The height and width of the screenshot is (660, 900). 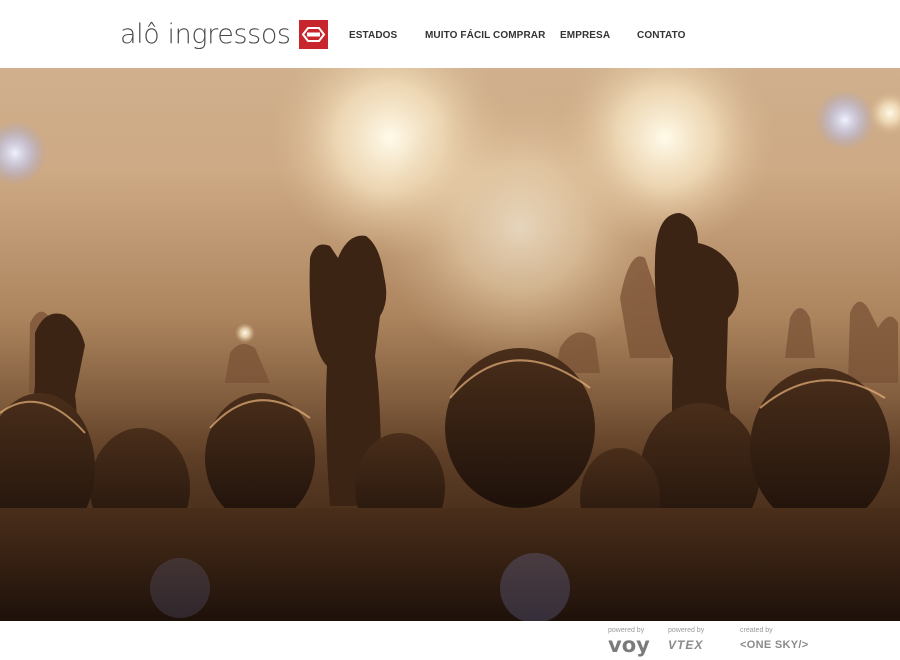 What do you see at coordinates (485, 35) in the screenshot?
I see `nav-item-muito-facil-comprar: MUITO FÁCIL COMPRAR` at bounding box center [485, 35].